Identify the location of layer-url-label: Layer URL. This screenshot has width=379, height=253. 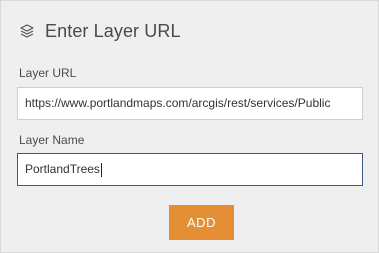
(48, 73).